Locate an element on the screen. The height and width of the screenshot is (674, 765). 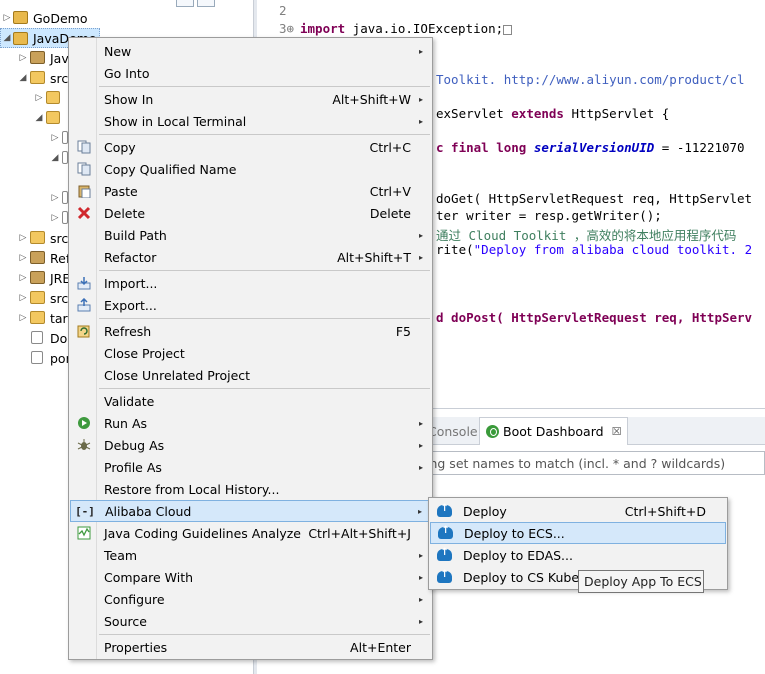
tree-item-jre: ▷ JRE is located at coordinates (35, 278).